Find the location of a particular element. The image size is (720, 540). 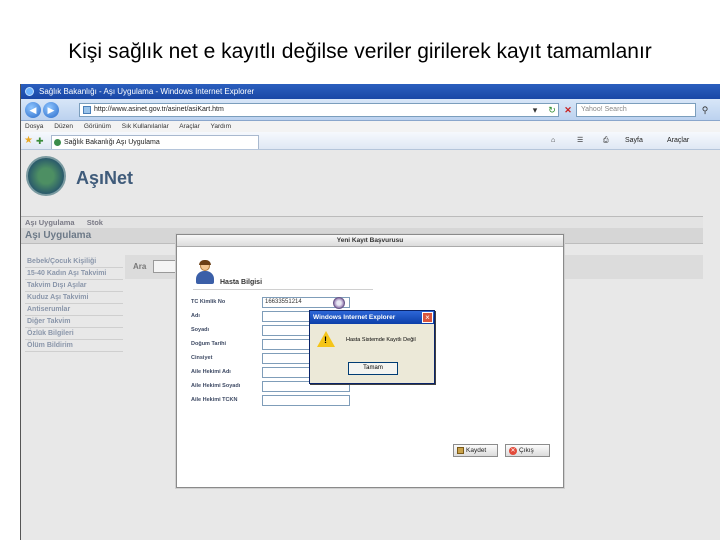

nav-stok: Stok is located at coordinates (95, 222).